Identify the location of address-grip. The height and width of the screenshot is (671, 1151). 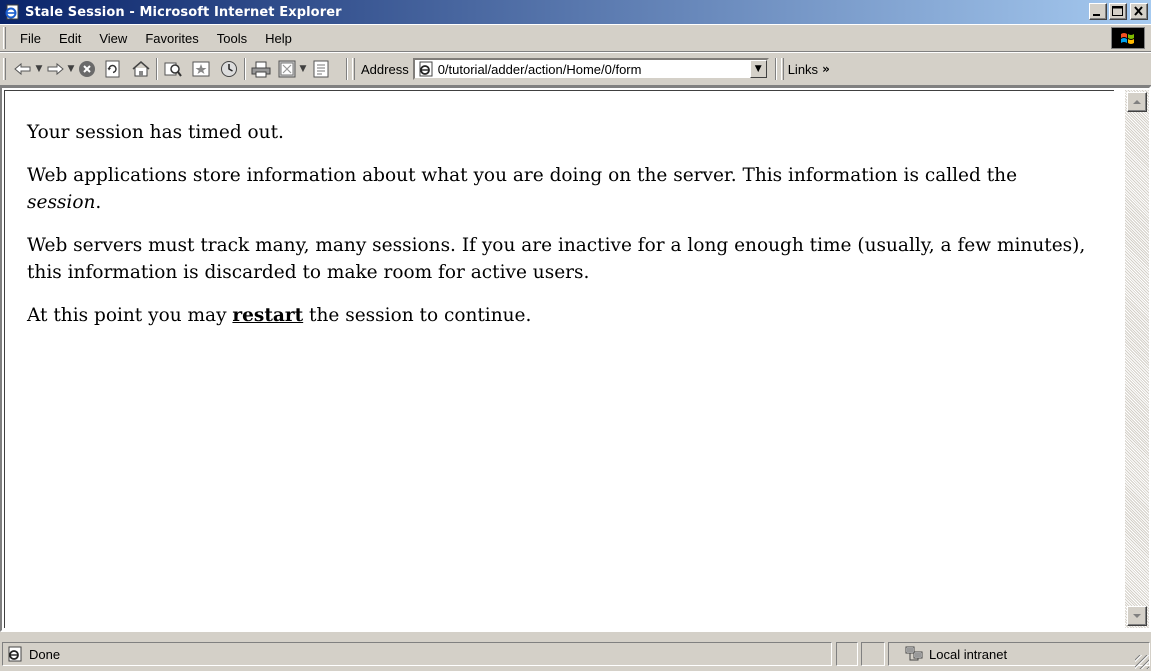
(353, 69).